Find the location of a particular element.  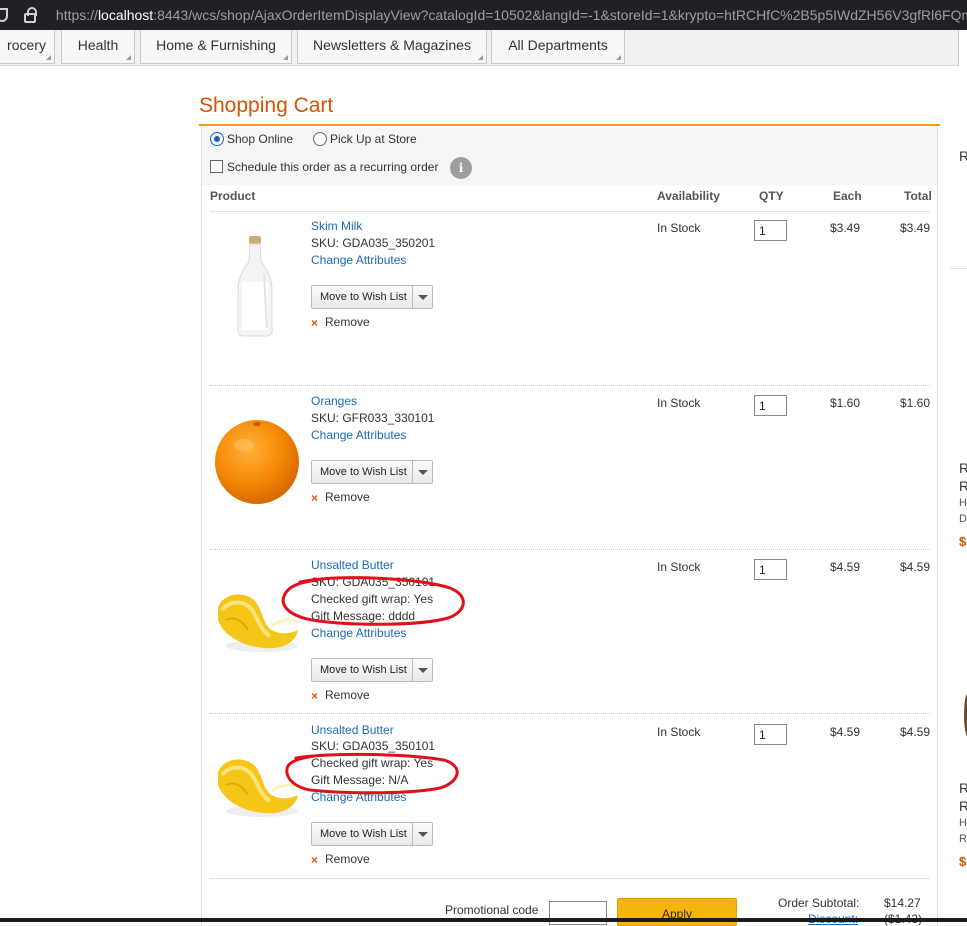

each-price: $3.49 is located at coordinates (845, 228).